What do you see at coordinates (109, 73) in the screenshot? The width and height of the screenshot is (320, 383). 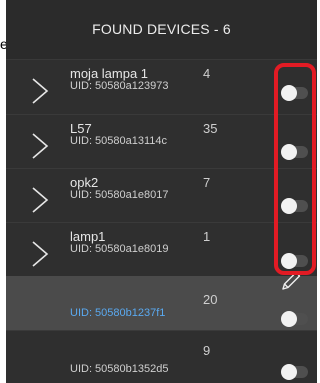 I see `device-name: moja lampa 1` at bounding box center [109, 73].